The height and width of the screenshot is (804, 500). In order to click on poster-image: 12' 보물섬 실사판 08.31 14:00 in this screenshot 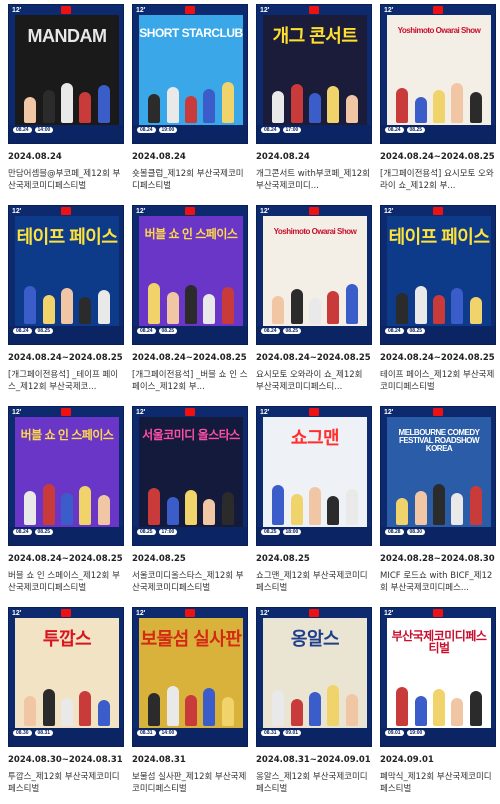, I will do `click(190, 677)`.